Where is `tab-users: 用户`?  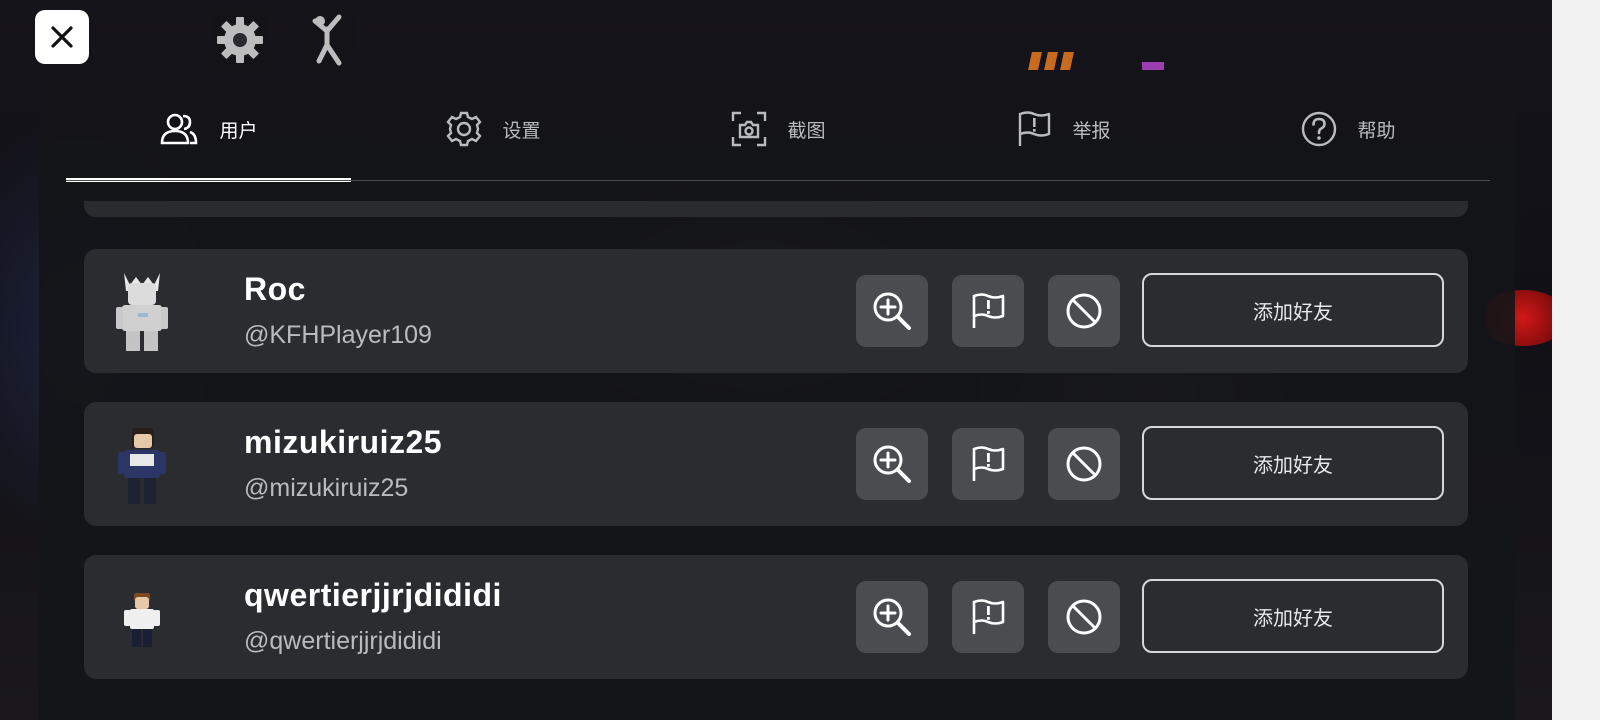 tab-users: 用户 is located at coordinates (208, 129).